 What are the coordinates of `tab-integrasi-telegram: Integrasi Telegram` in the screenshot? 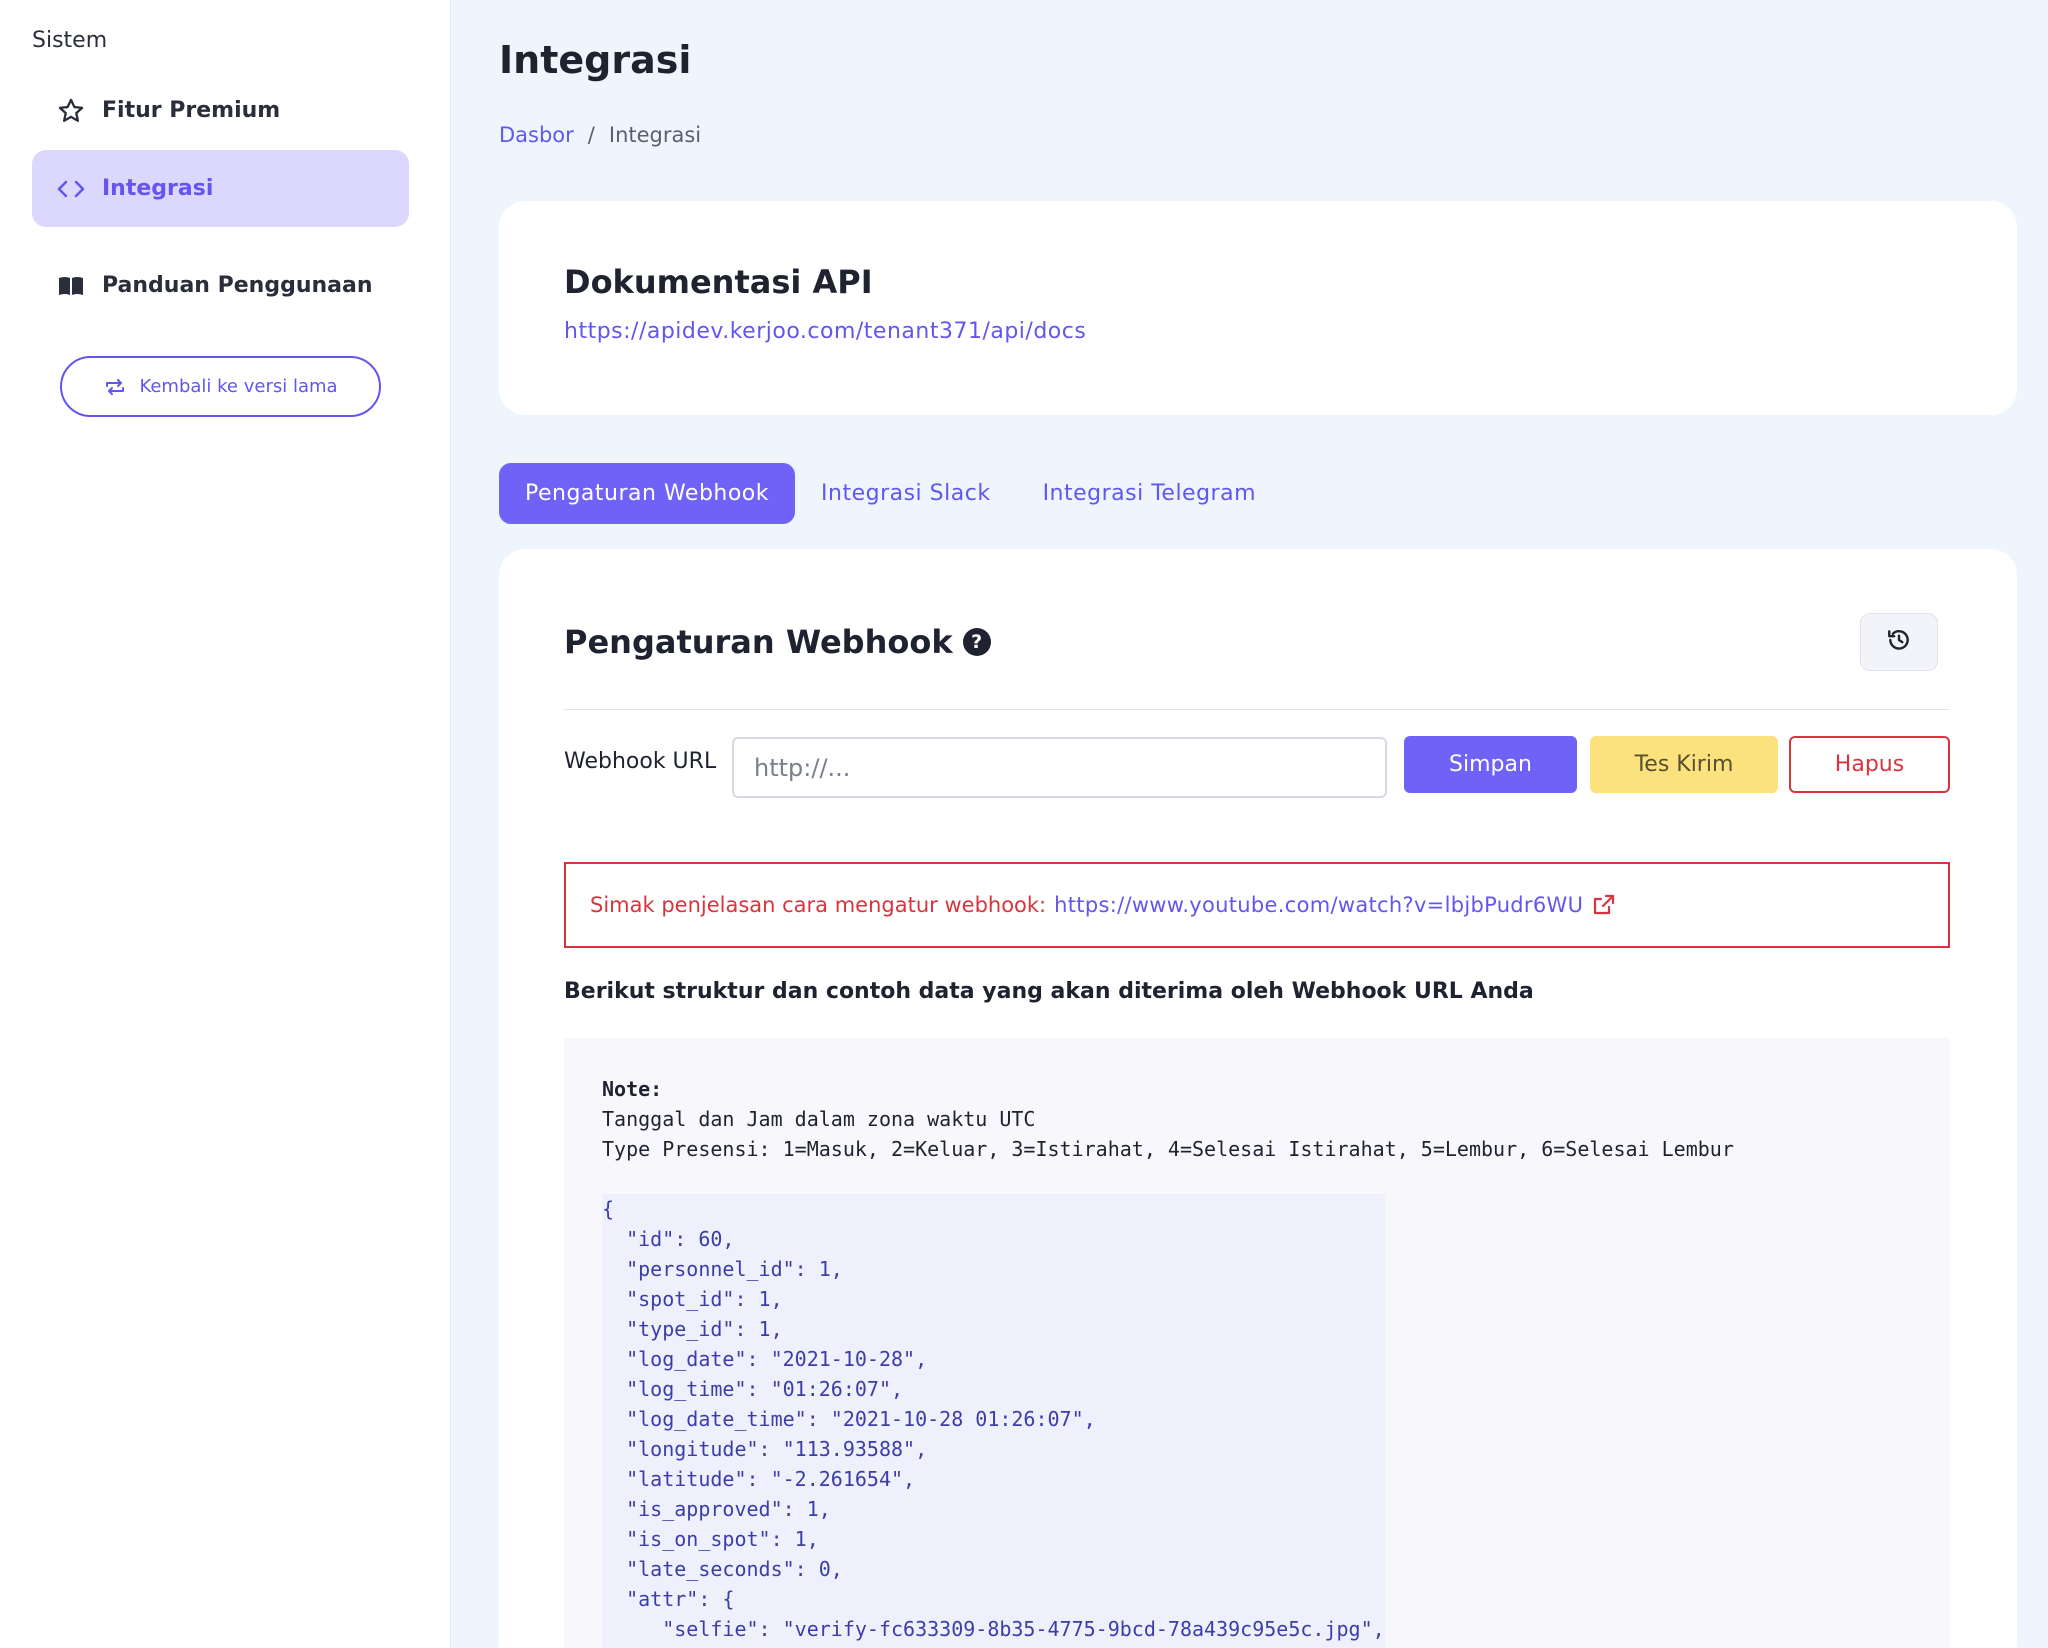 It's located at (1149, 493).